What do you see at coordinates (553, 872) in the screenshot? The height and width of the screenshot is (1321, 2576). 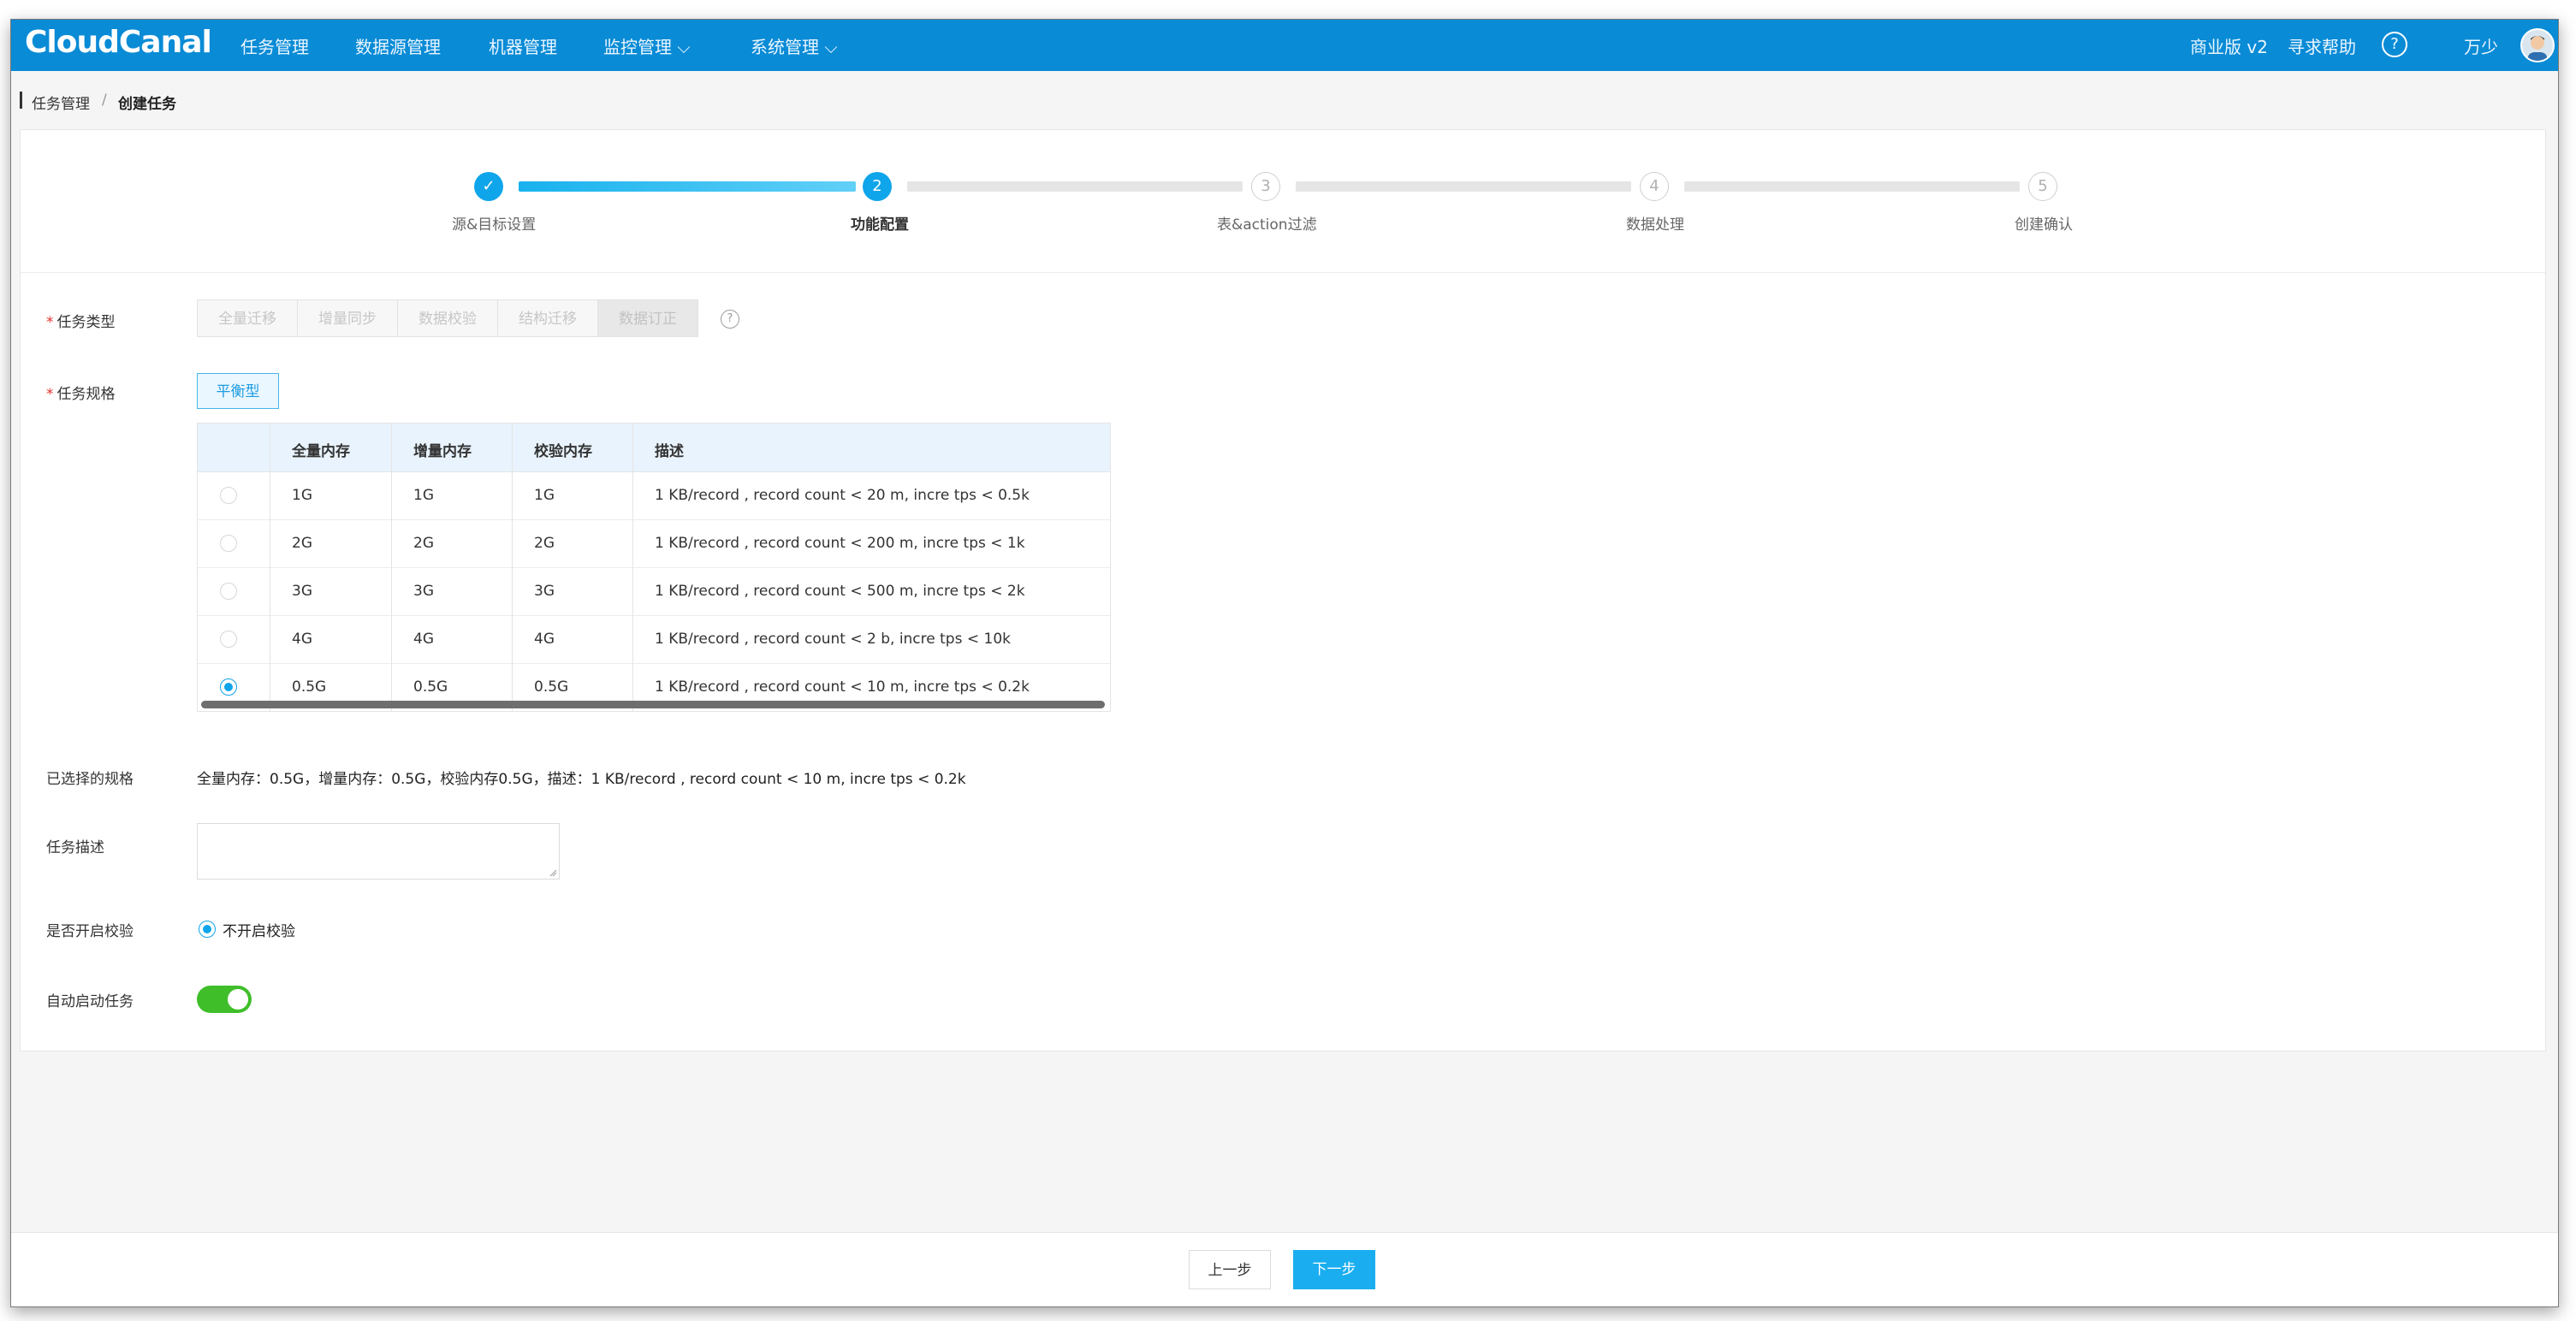 I see `resize-handle-icon` at bounding box center [553, 872].